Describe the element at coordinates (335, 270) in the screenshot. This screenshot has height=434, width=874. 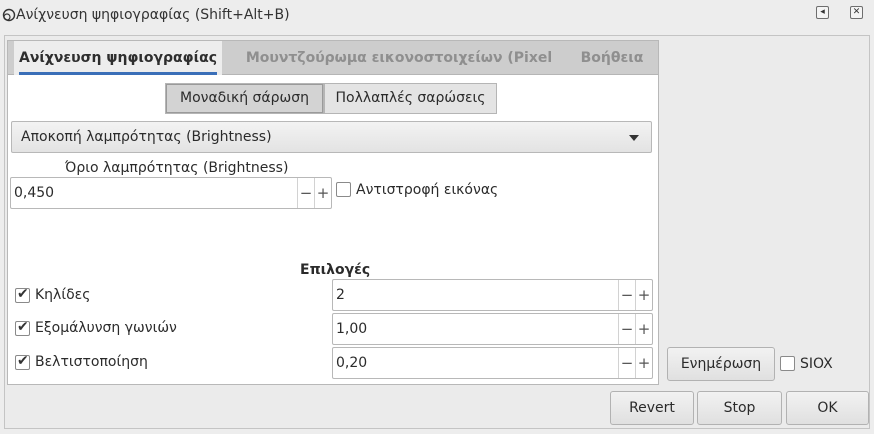
I see `options-heading: Επιλογές` at that location.